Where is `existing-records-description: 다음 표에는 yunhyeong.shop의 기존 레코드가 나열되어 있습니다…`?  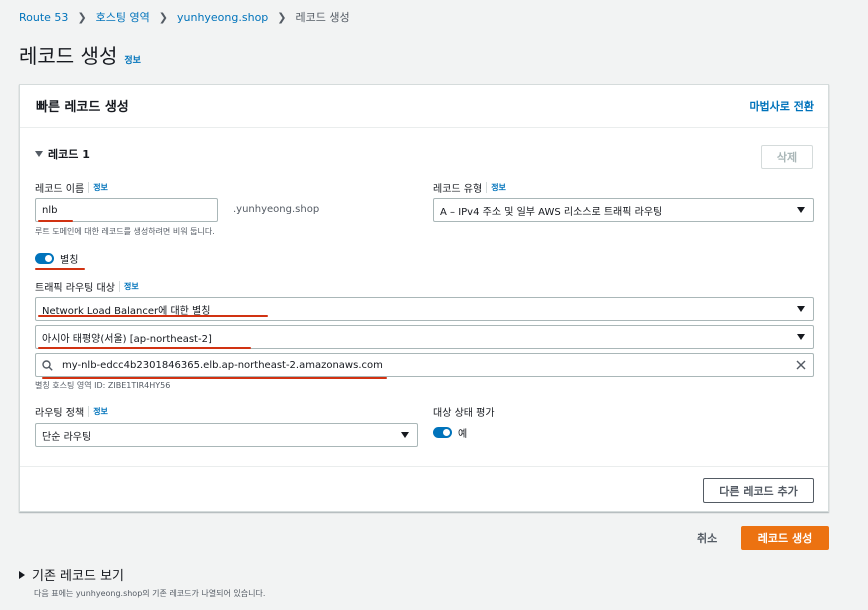
existing-records-description: 다음 표에는 yunhyeong.shop의 기존 레코드가 나열되어 있습니다… is located at coordinates (150, 593).